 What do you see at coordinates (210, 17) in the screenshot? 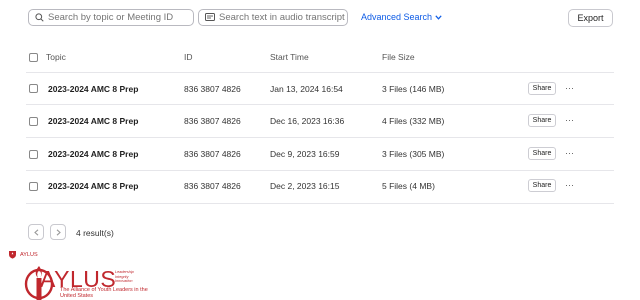
I see `transcript-icon` at bounding box center [210, 17].